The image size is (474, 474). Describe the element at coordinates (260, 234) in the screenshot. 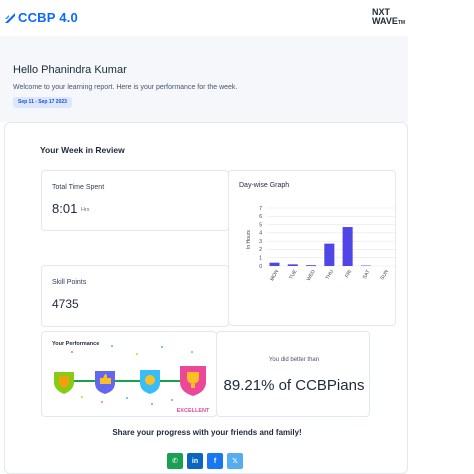

I see `y-tick-label: 4` at that location.